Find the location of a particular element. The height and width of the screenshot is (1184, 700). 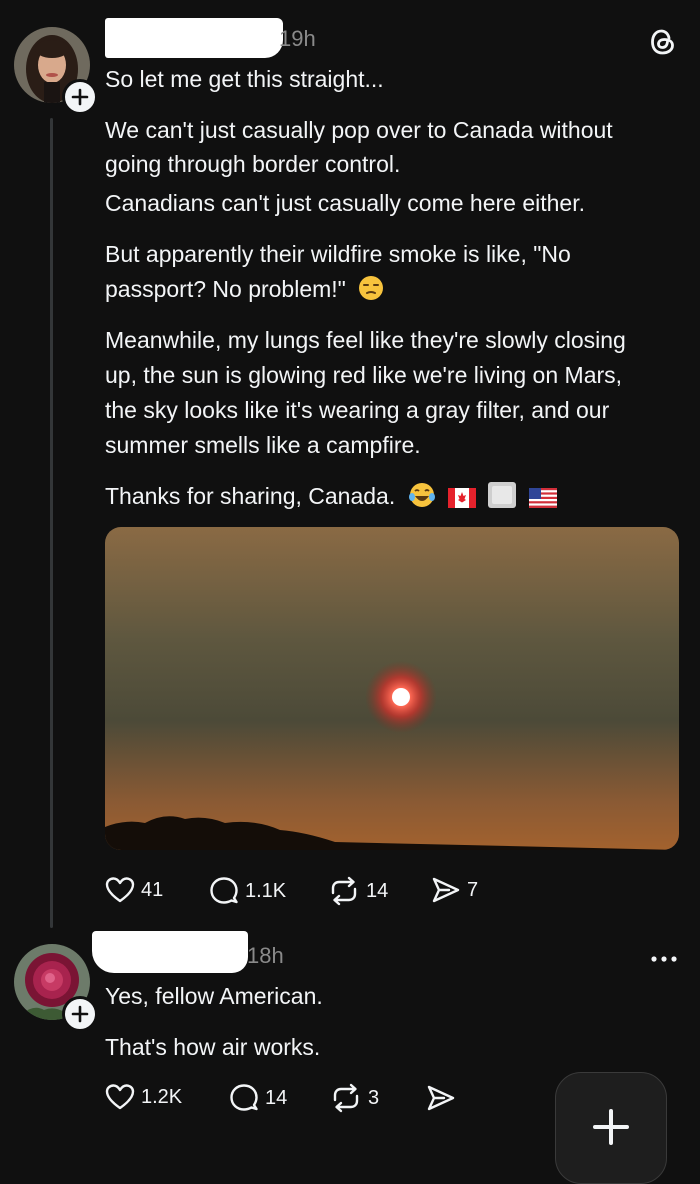

reply-count: 1.1K is located at coordinates (266, 890).